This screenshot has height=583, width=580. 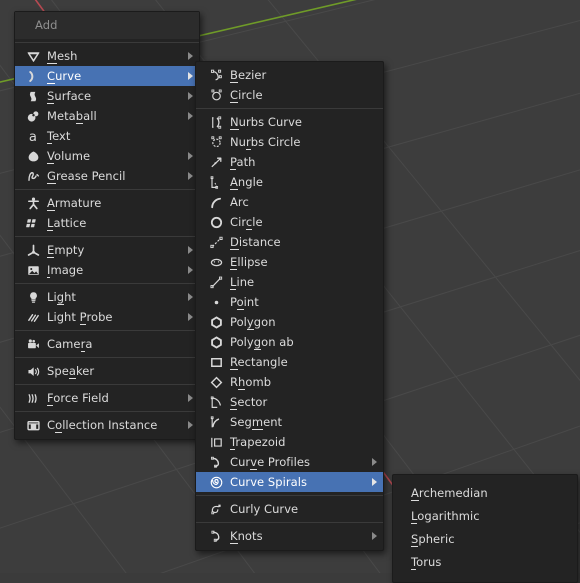 What do you see at coordinates (107, 270) in the screenshot?
I see `menu-item-image: Image` at bounding box center [107, 270].